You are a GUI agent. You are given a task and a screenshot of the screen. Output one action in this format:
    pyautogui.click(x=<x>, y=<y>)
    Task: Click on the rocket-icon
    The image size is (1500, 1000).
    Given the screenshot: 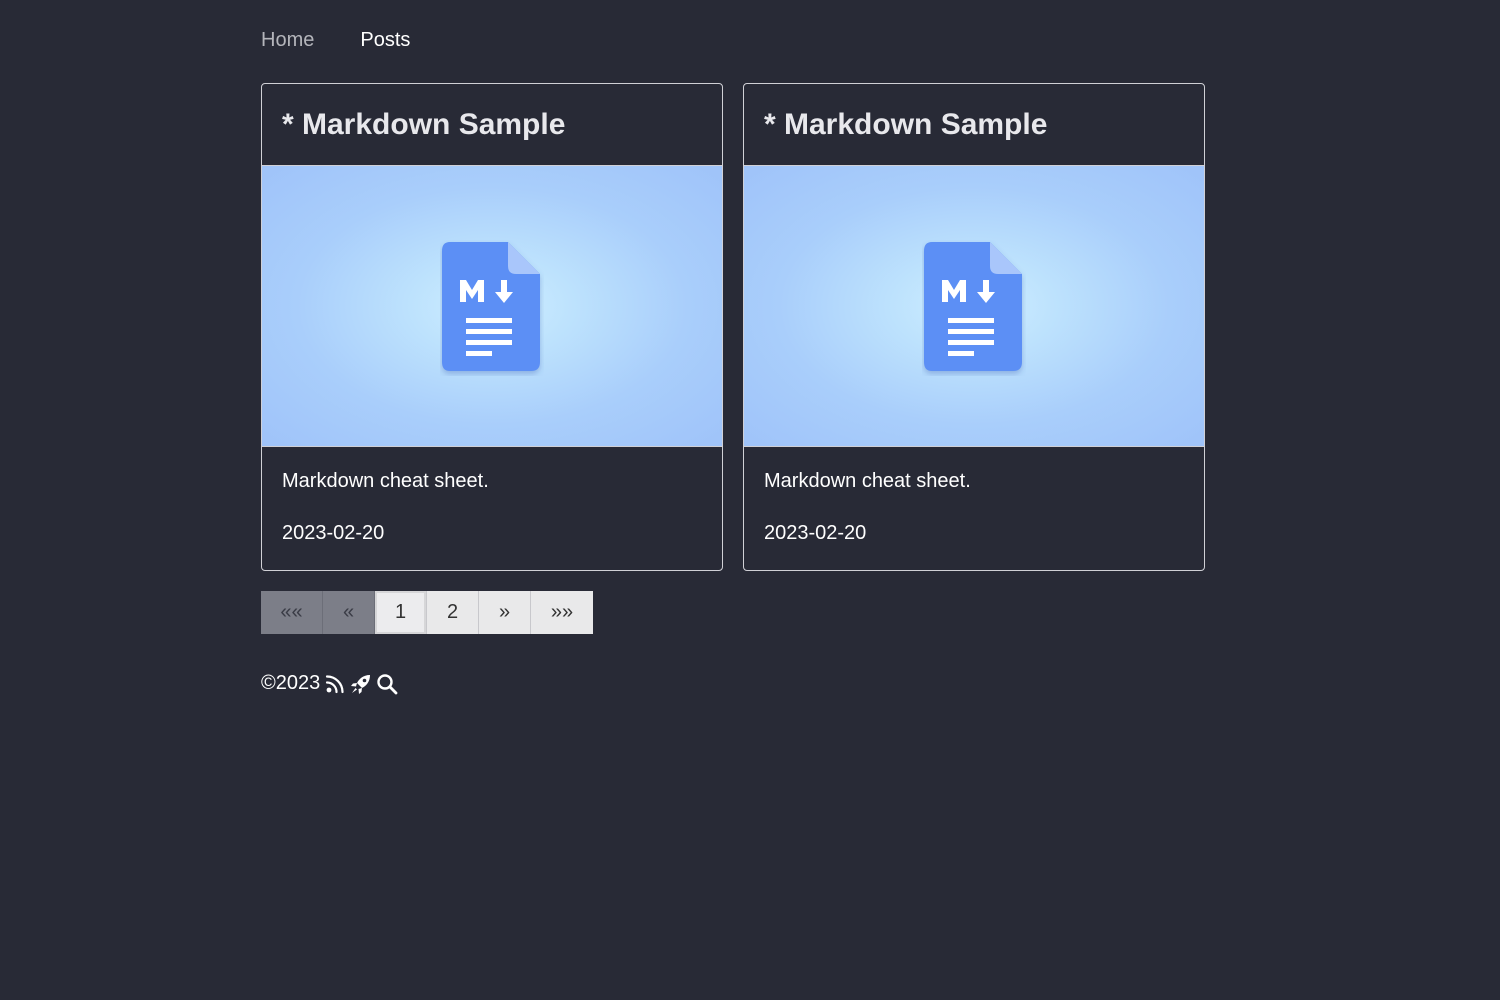 What is the action you would take?
    pyautogui.click(x=361, y=684)
    